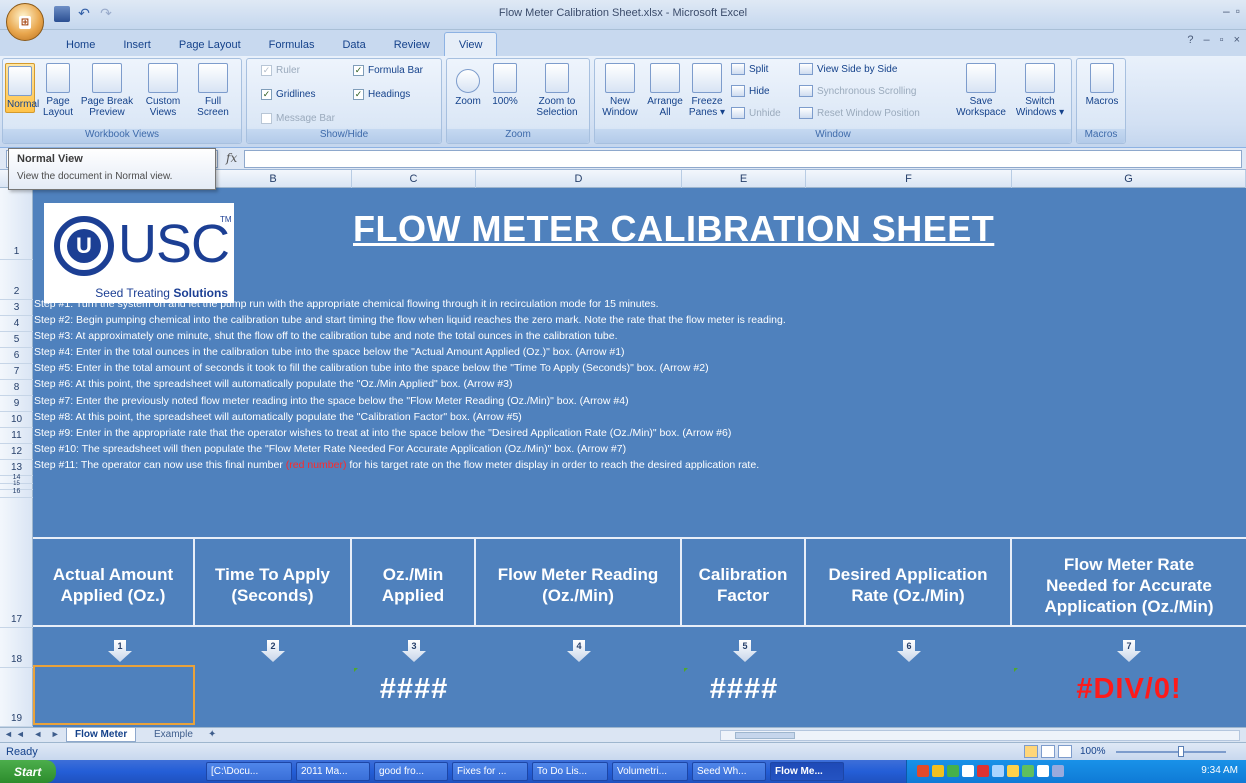  What do you see at coordinates (744, 179) in the screenshot?
I see `column-header-e: E` at bounding box center [744, 179].